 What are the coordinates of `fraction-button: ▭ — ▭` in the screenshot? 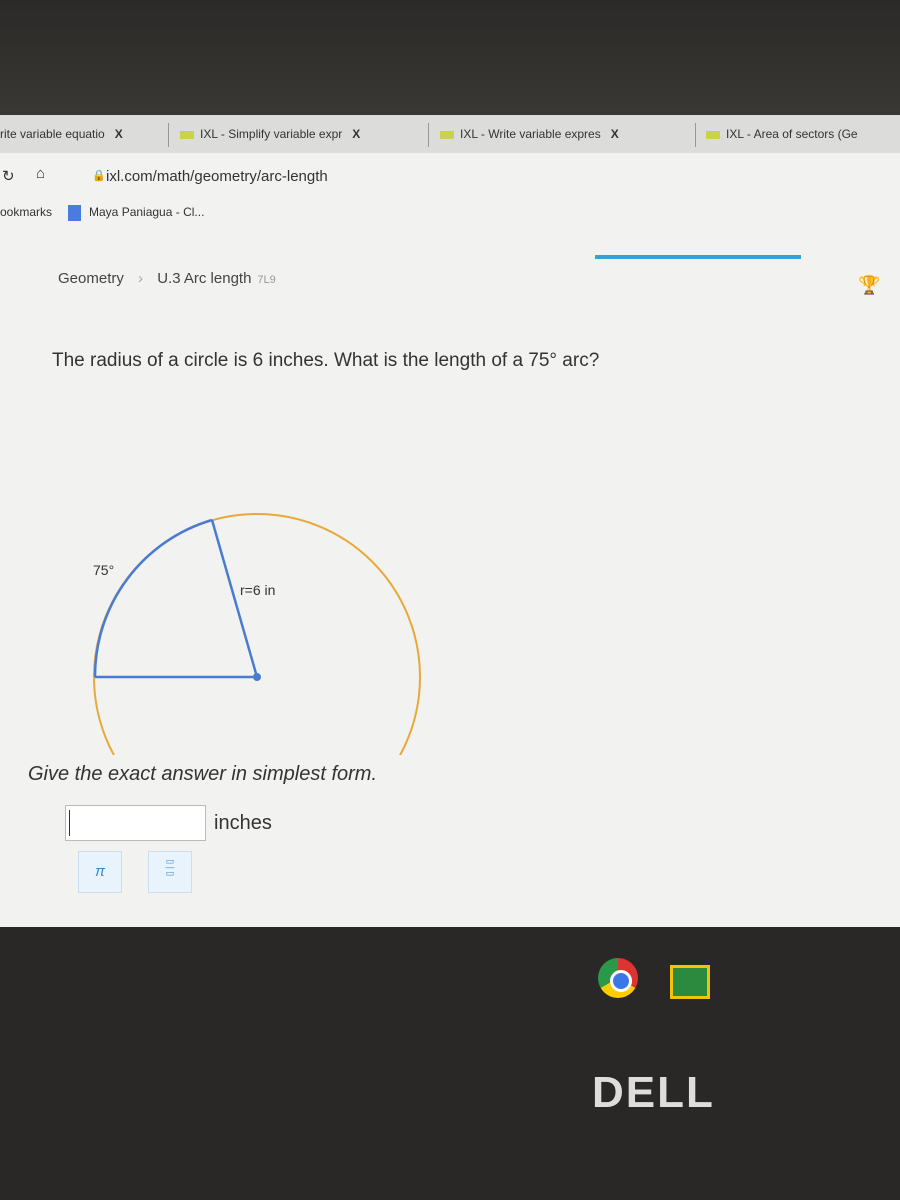 It's located at (170, 872).